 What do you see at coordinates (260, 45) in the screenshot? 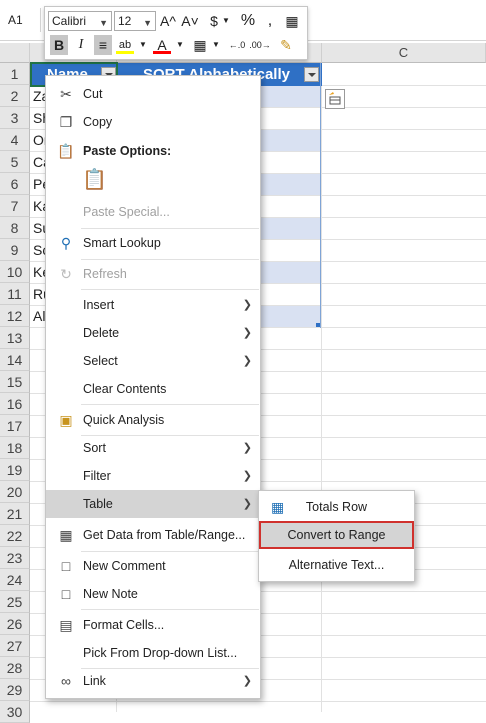
I see `decrease-decimal-button: .00→` at bounding box center [260, 45].